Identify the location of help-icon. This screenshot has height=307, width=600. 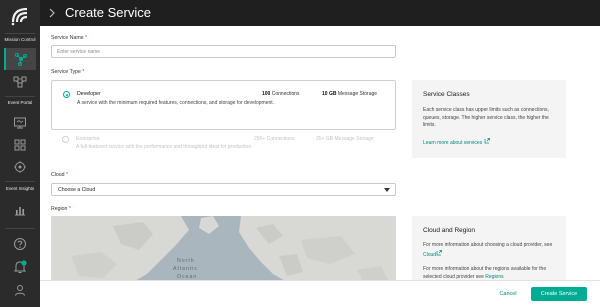
(20, 244).